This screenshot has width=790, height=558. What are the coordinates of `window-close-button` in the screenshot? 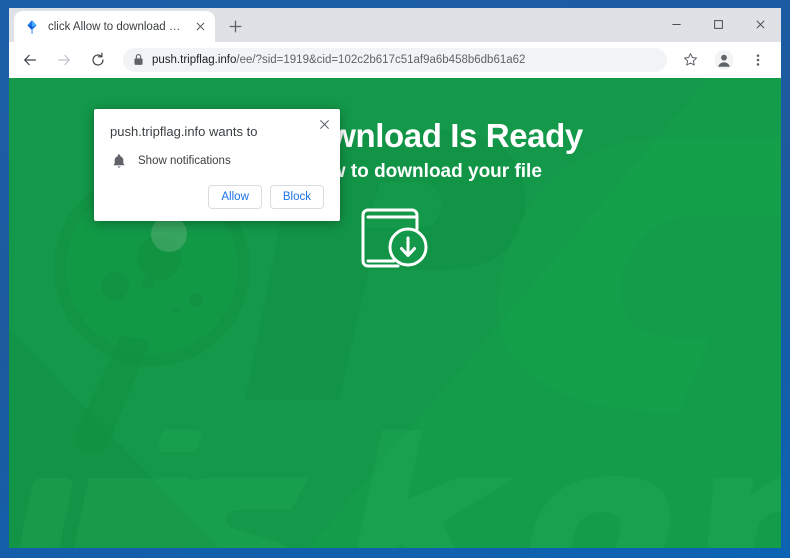 It's located at (760, 24).